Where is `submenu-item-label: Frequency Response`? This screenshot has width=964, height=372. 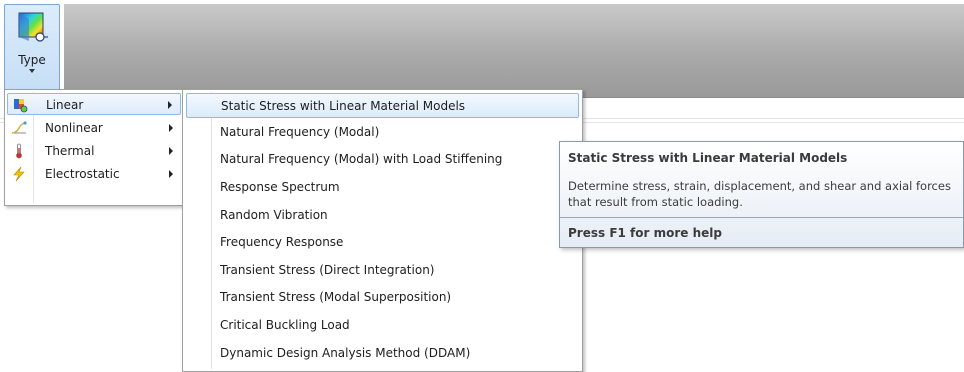
submenu-item-label: Frequency Response is located at coordinates (282, 242).